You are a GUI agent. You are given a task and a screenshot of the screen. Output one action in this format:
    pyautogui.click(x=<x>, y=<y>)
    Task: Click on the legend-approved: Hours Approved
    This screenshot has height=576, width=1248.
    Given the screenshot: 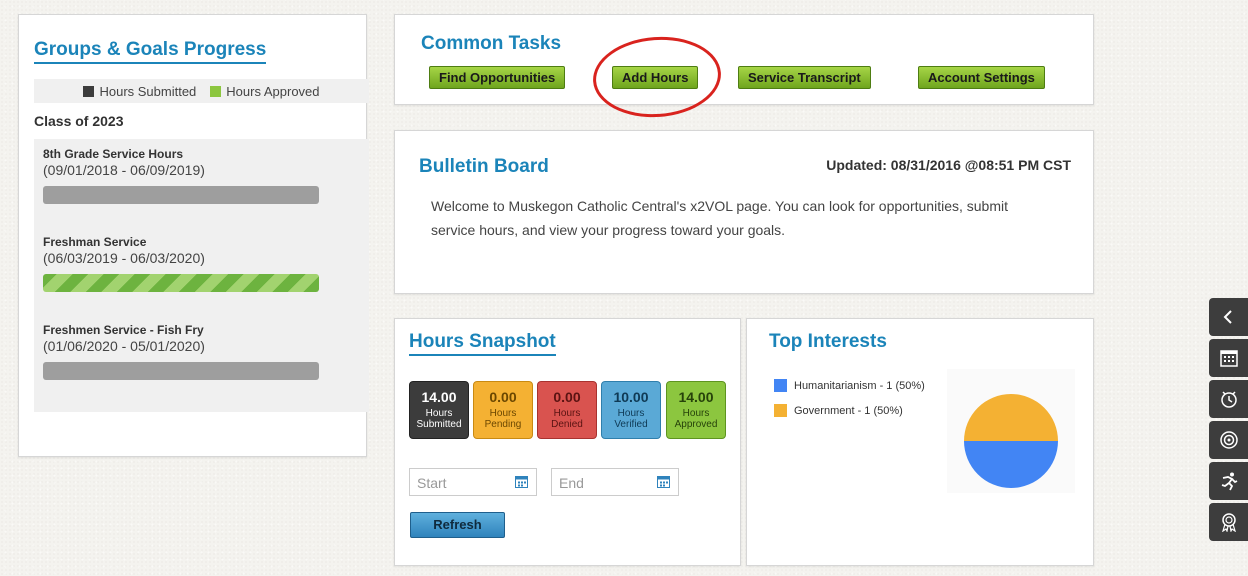 What is the action you would take?
    pyautogui.click(x=265, y=91)
    